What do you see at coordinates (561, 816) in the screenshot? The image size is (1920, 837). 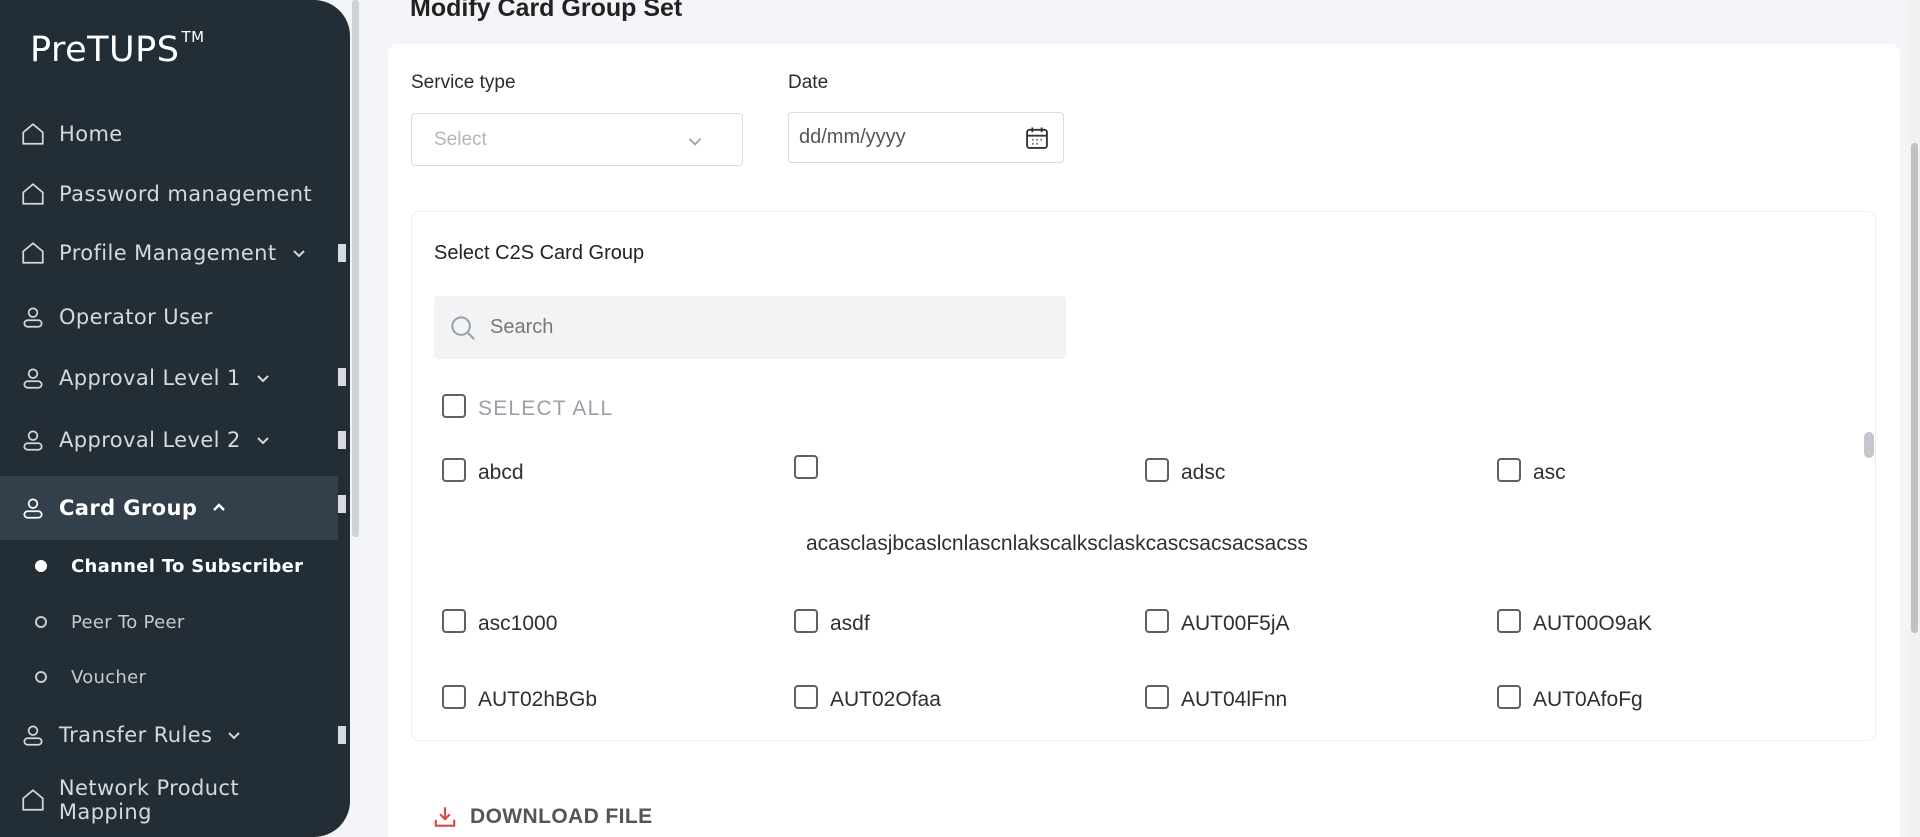 I see `download-file-label: DOWNLOAD FILE` at bounding box center [561, 816].